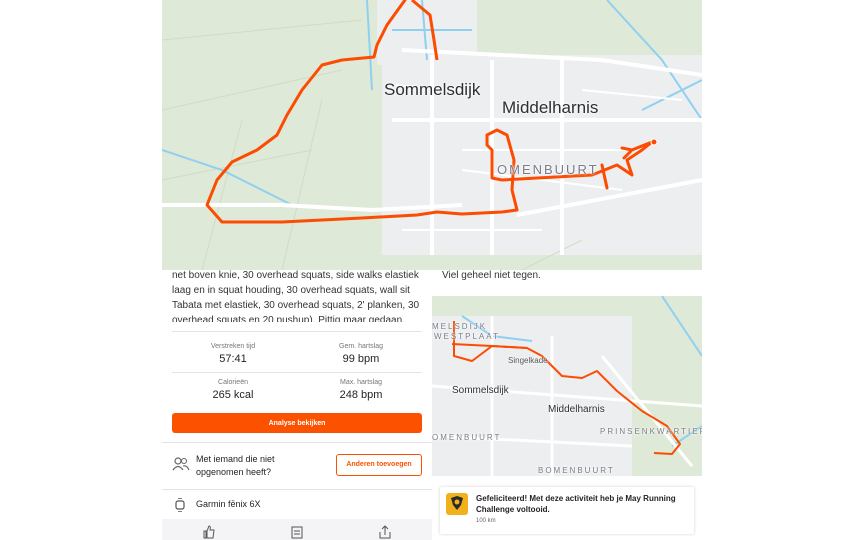 The width and height of the screenshot is (864, 540). What do you see at coordinates (233, 359) in the screenshot?
I see `stat-value: 57:41` at bounding box center [233, 359].